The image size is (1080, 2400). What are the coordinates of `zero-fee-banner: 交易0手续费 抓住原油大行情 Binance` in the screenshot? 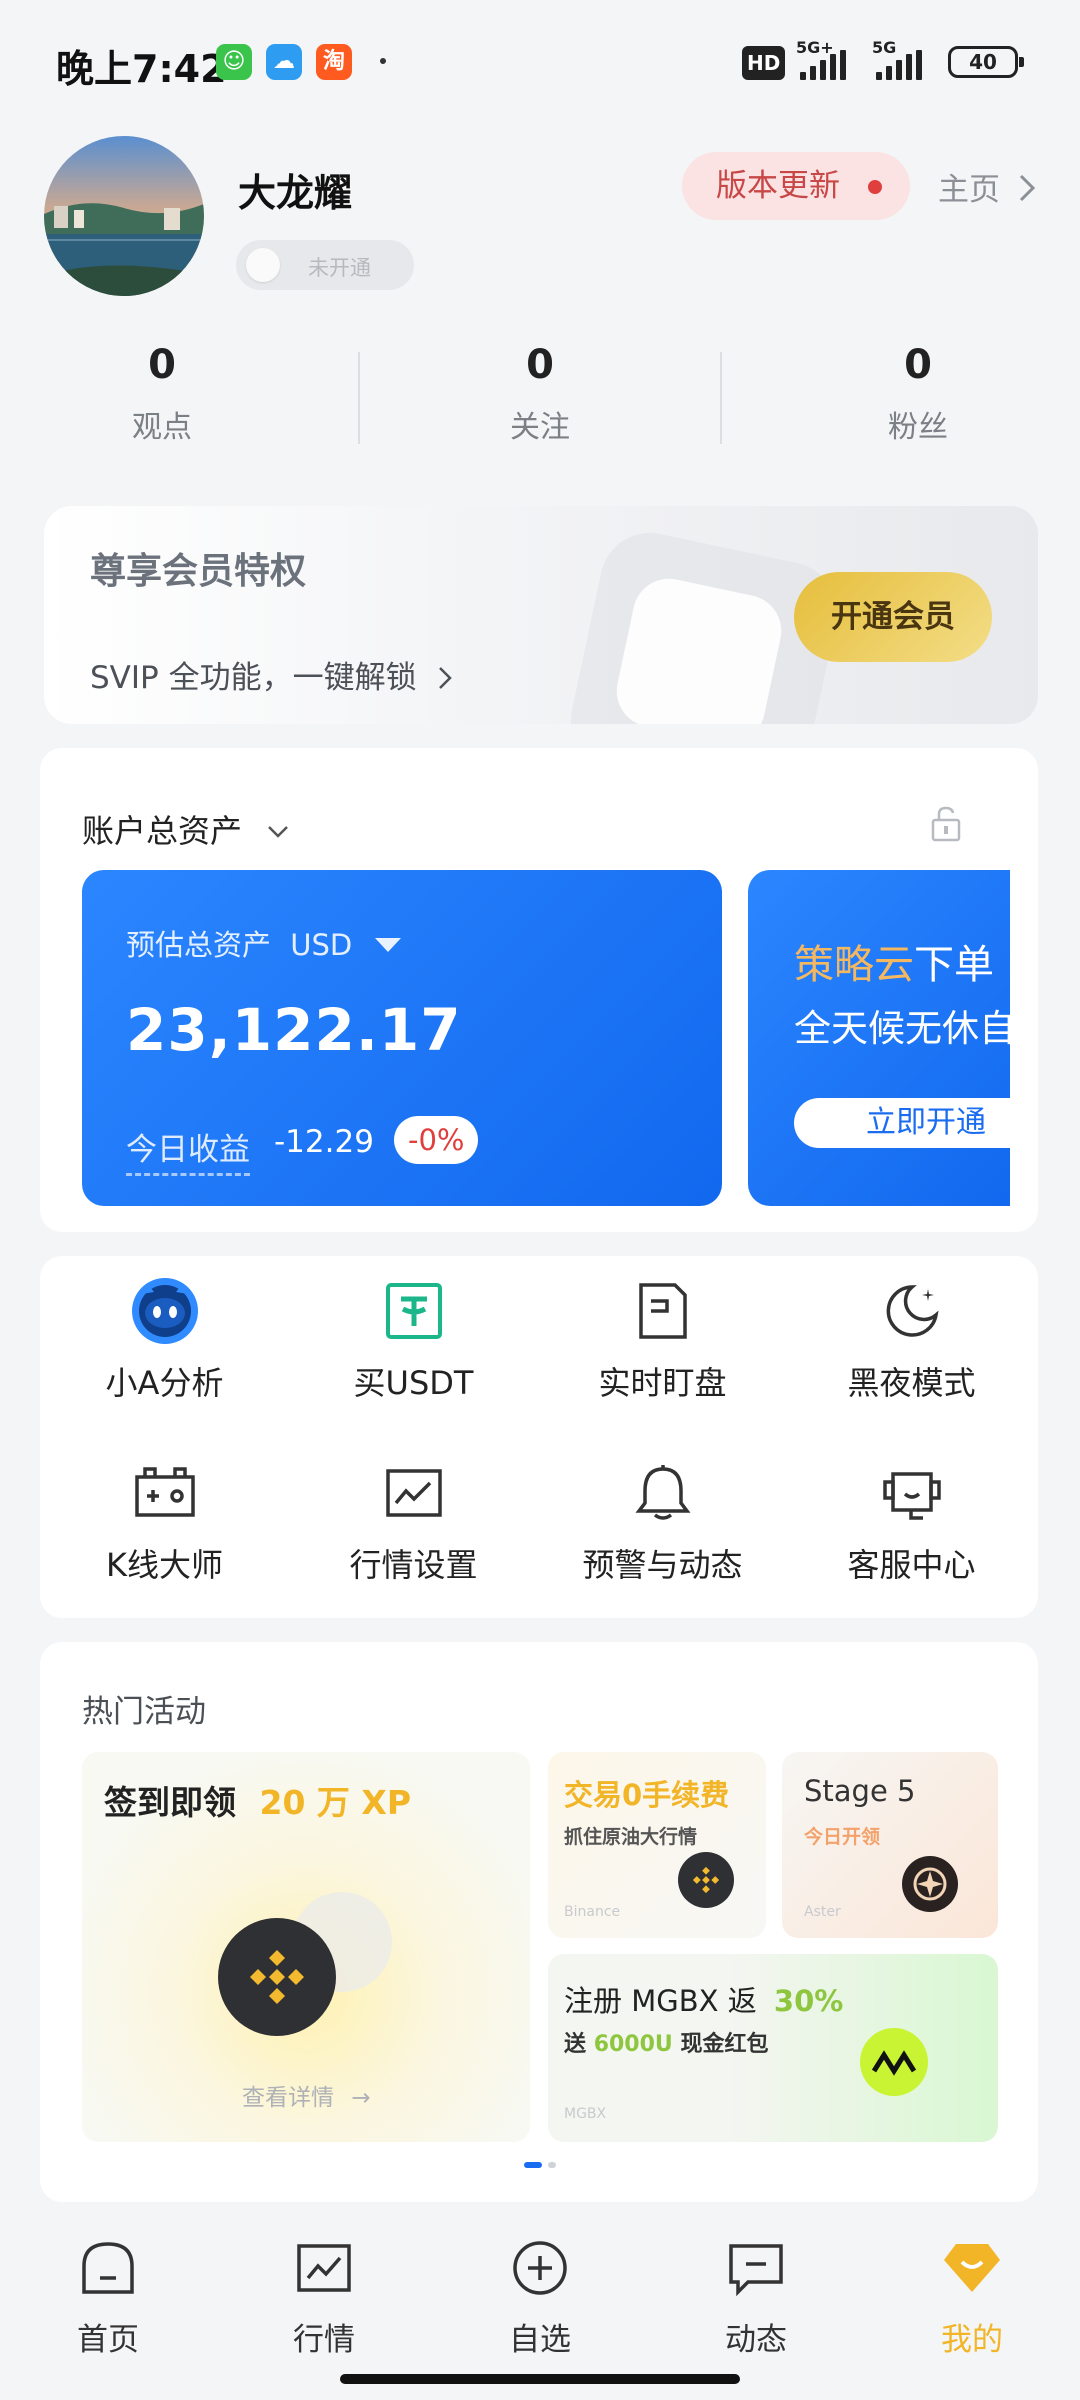 It's located at (657, 1845).